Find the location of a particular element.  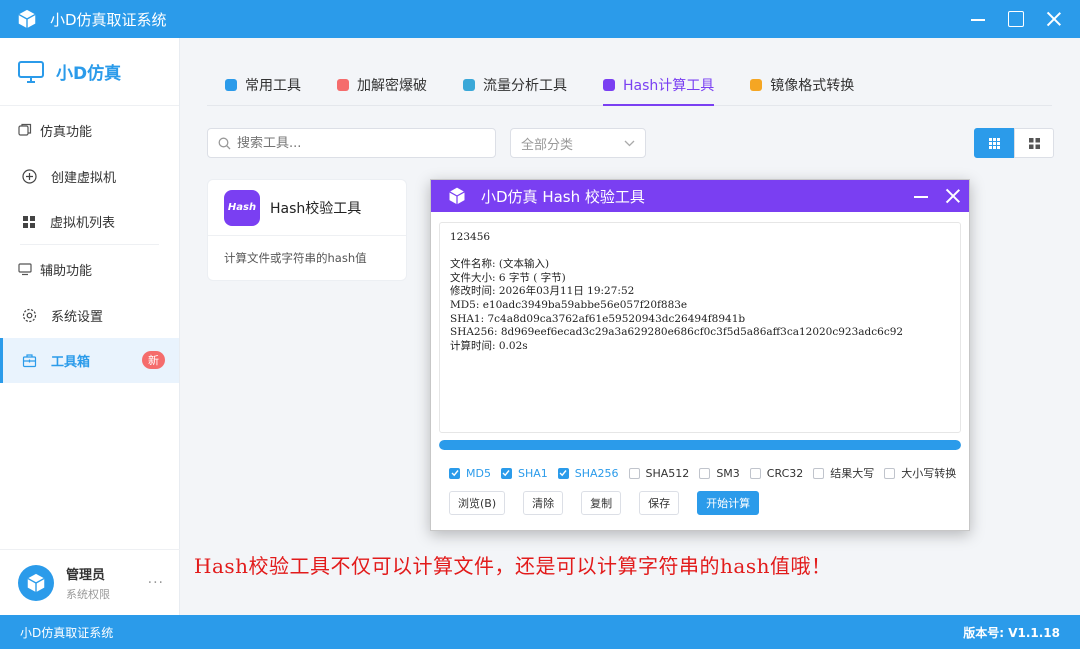

tab-4: 镜像格式转换 is located at coordinates (802, 85).